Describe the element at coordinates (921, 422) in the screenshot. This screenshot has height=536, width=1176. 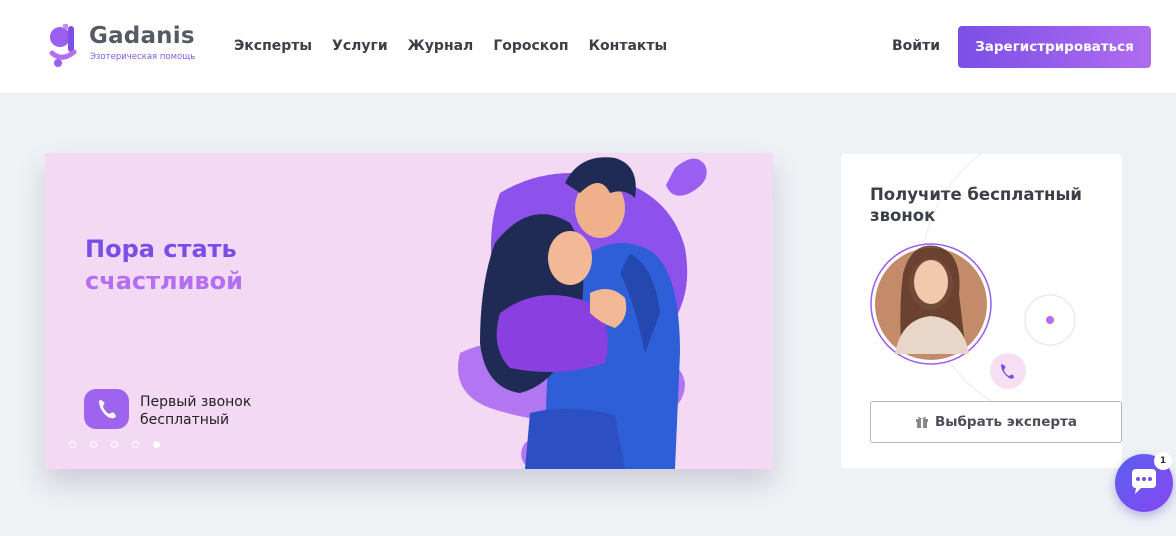
I see `gift-icon` at that location.